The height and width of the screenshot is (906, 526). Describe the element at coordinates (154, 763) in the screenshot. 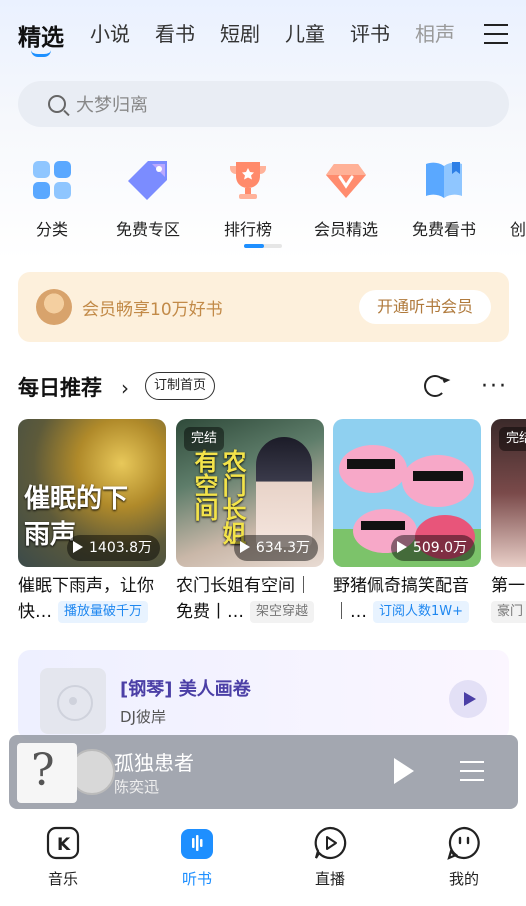

I see `player-song-title: 孤独患者` at that location.